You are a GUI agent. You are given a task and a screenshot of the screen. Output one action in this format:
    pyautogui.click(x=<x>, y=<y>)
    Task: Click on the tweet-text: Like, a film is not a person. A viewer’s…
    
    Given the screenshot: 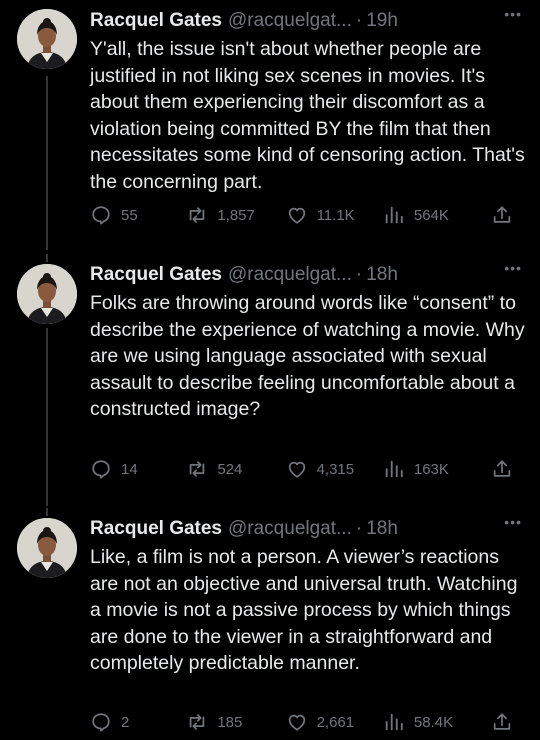 What is the action you would take?
    pyautogui.click(x=304, y=610)
    